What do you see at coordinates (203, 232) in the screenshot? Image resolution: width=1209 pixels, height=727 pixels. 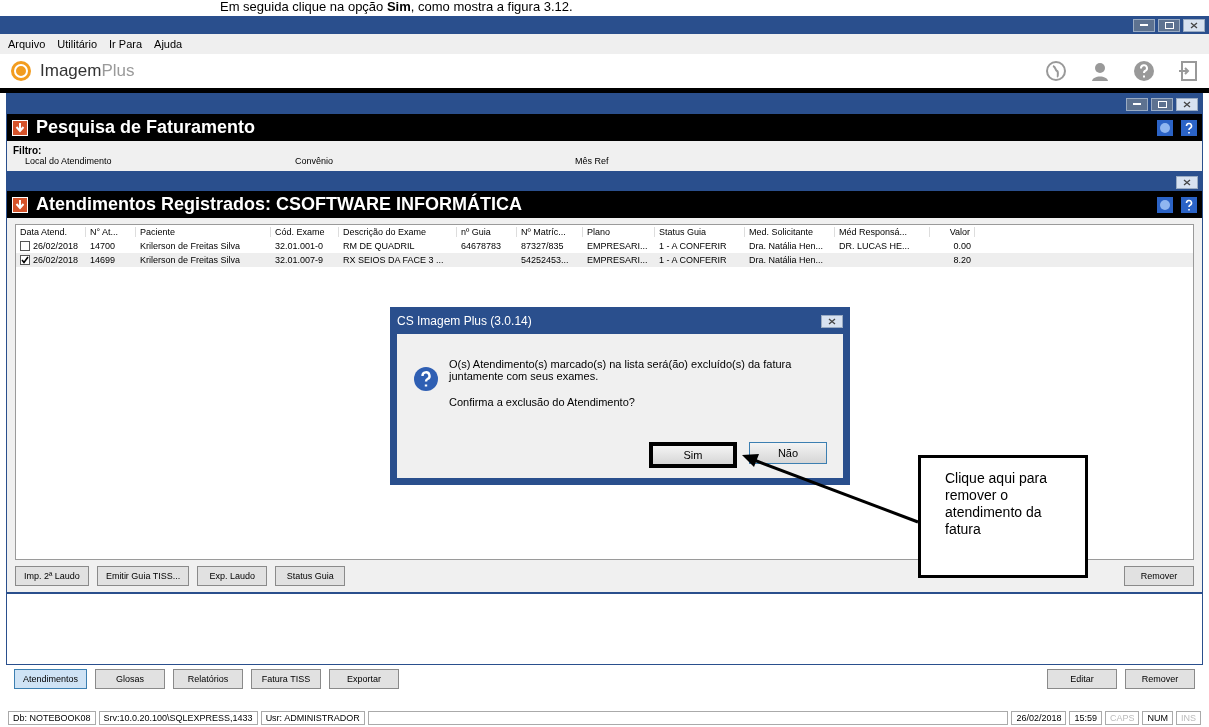 I see `column-header: Paciente` at bounding box center [203, 232].